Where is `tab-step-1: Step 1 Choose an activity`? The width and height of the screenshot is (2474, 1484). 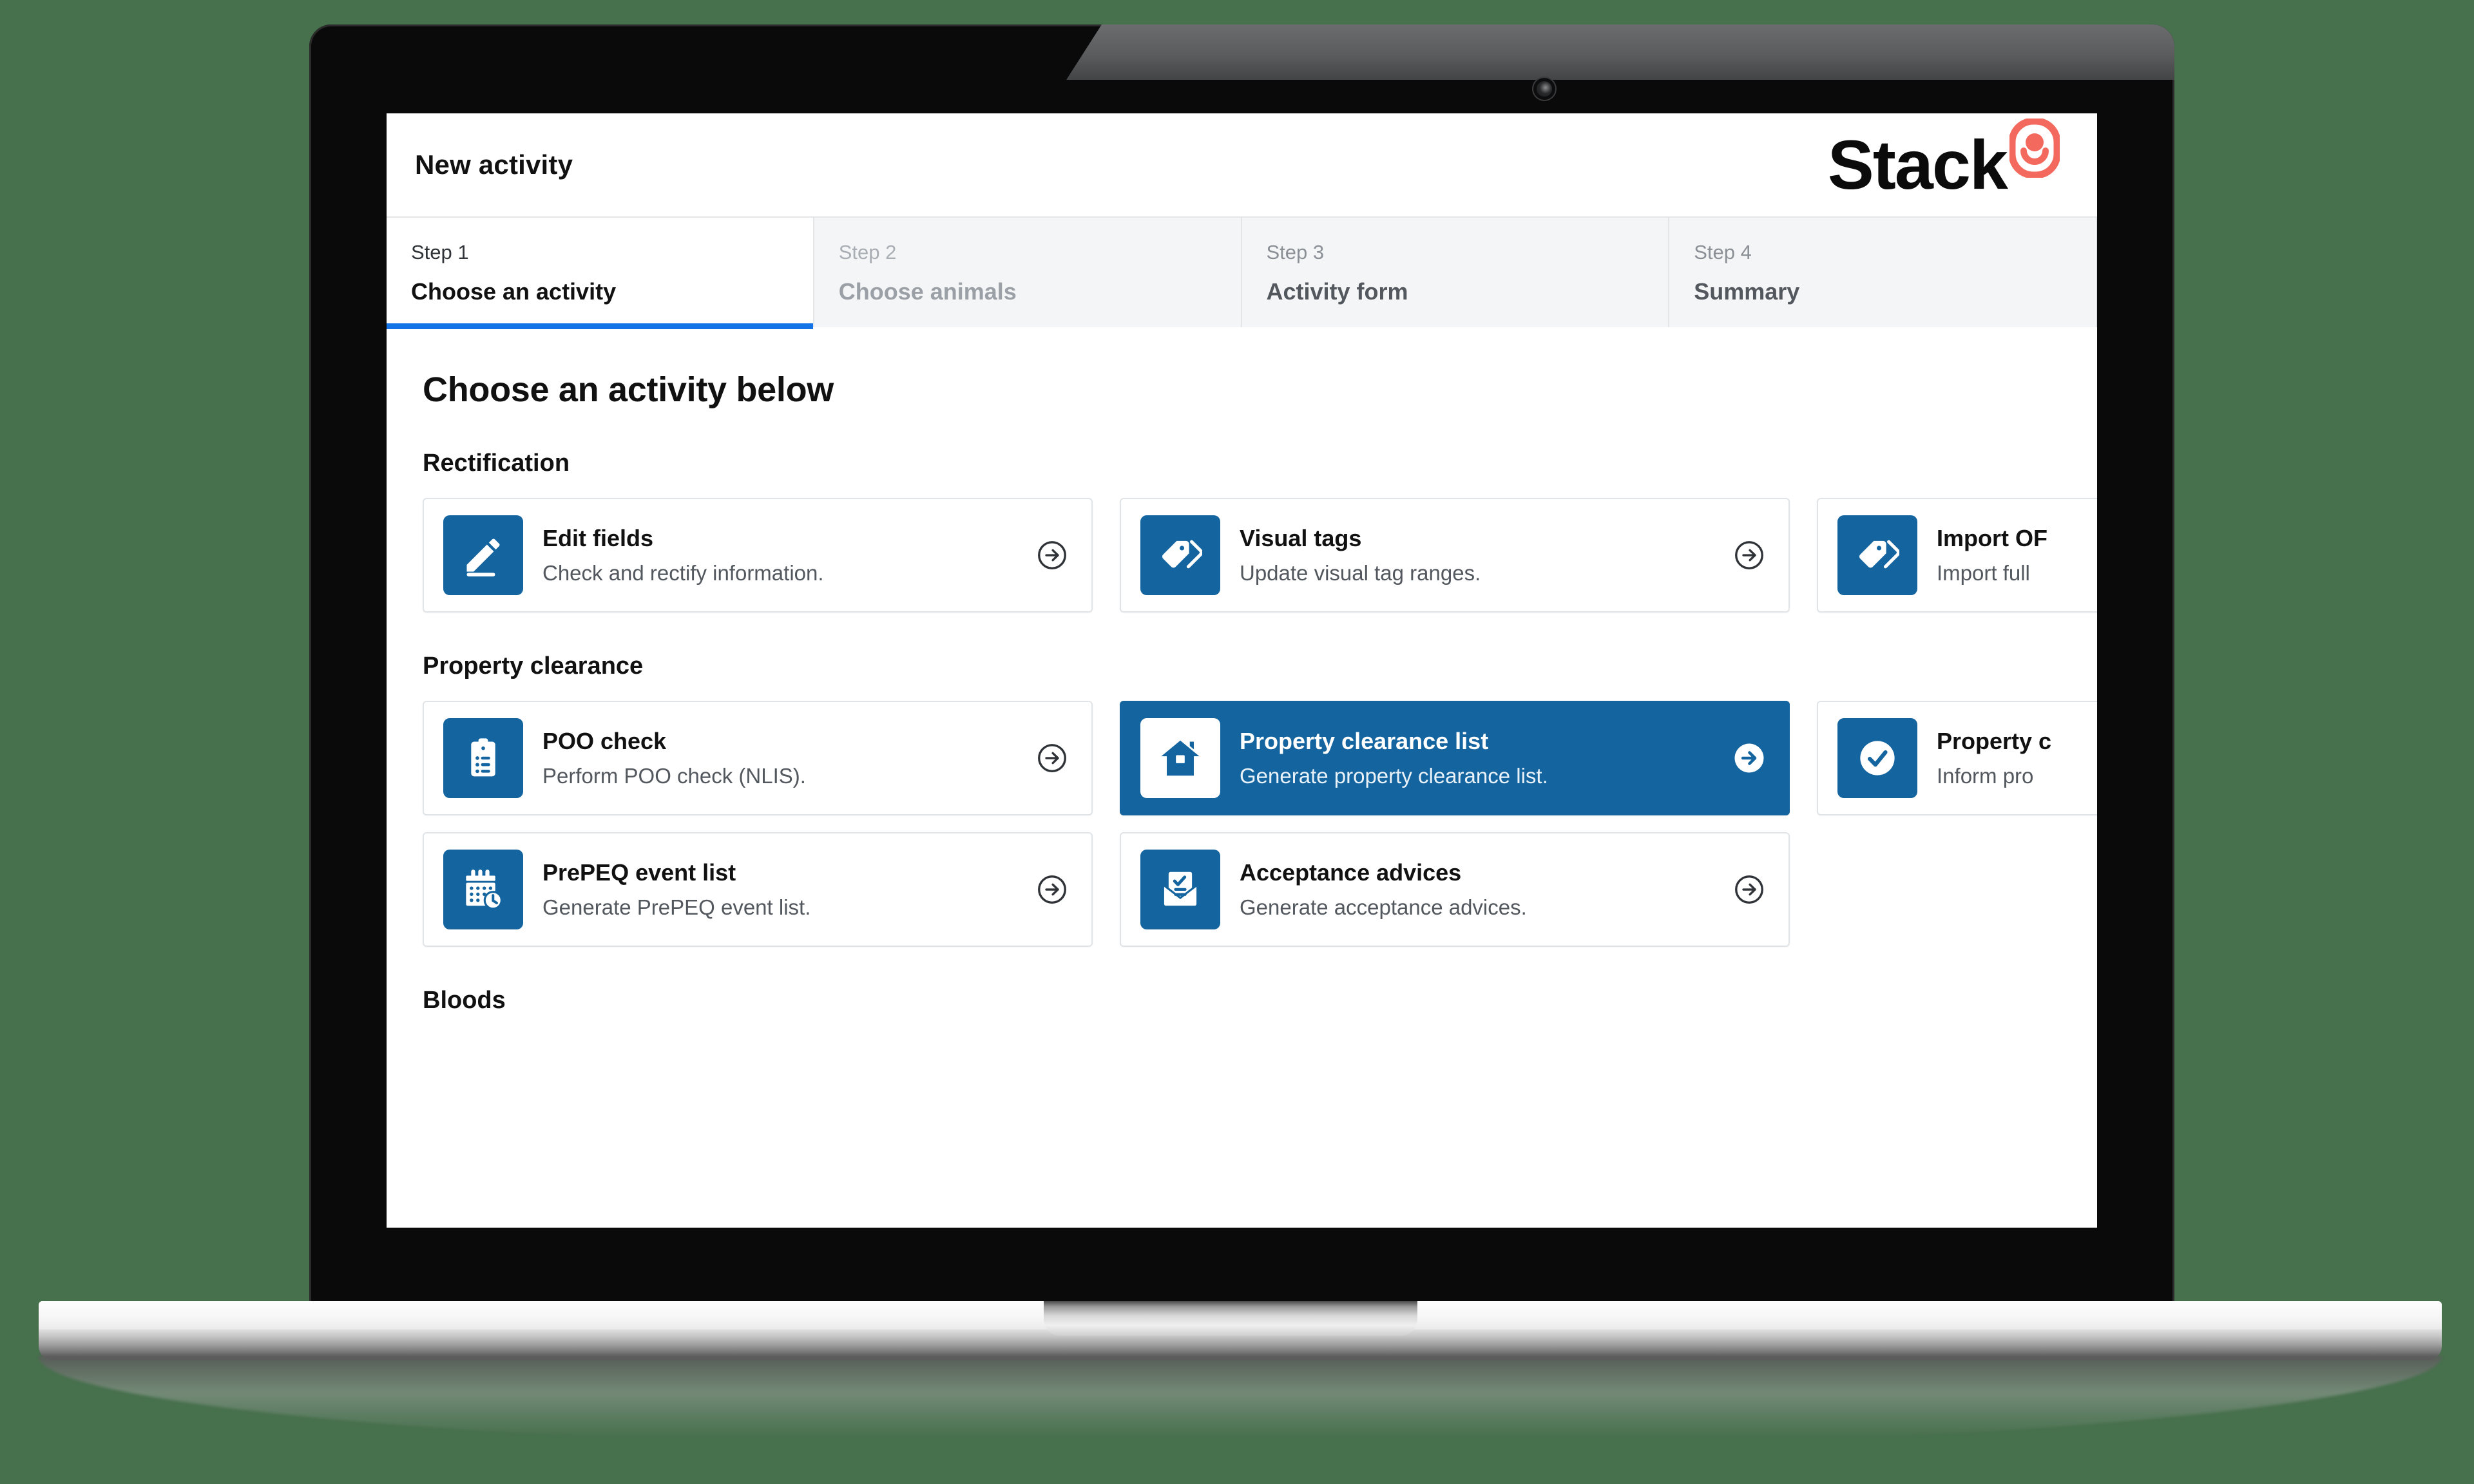 tab-step-1: Step 1 Choose an activity is located at coordinates (600, 273).